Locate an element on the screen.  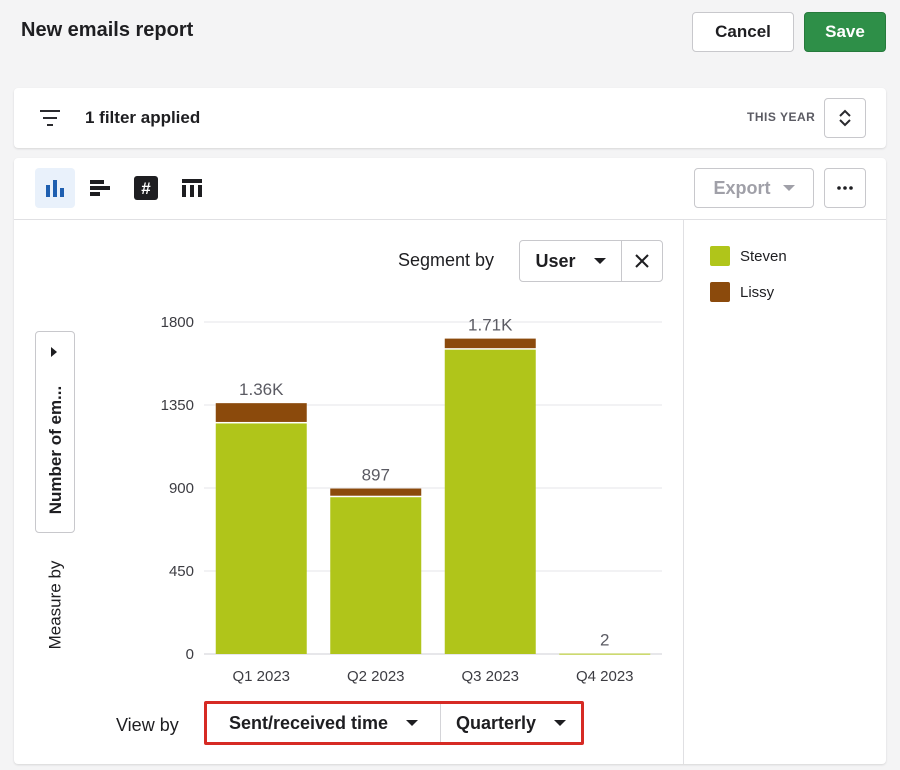
export-button: Export is located at coordinates (754, 188).